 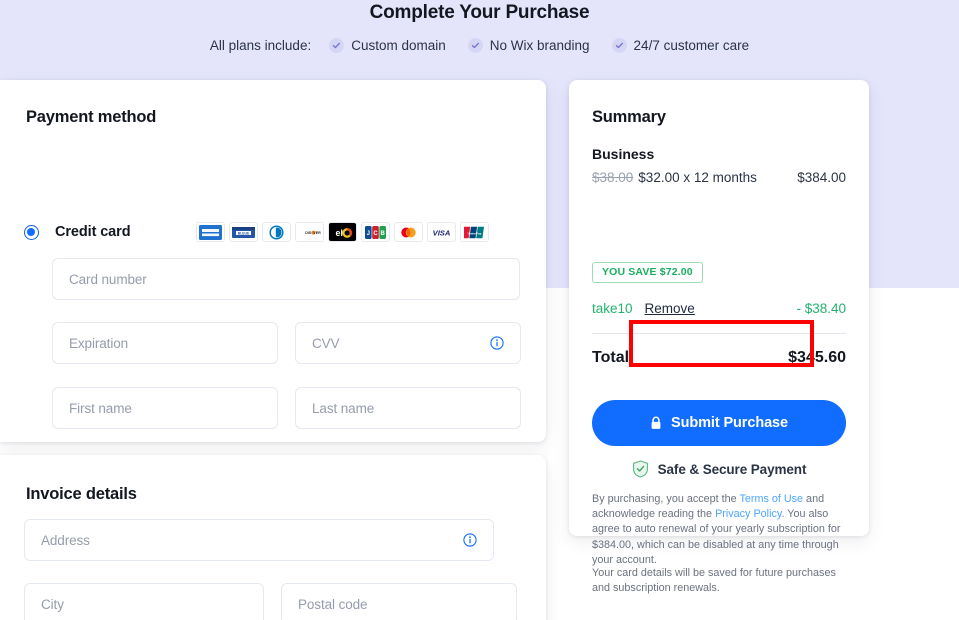 I want to click on you-save-badge: YOU SAVE $72.00, so click(x=647, y=272).